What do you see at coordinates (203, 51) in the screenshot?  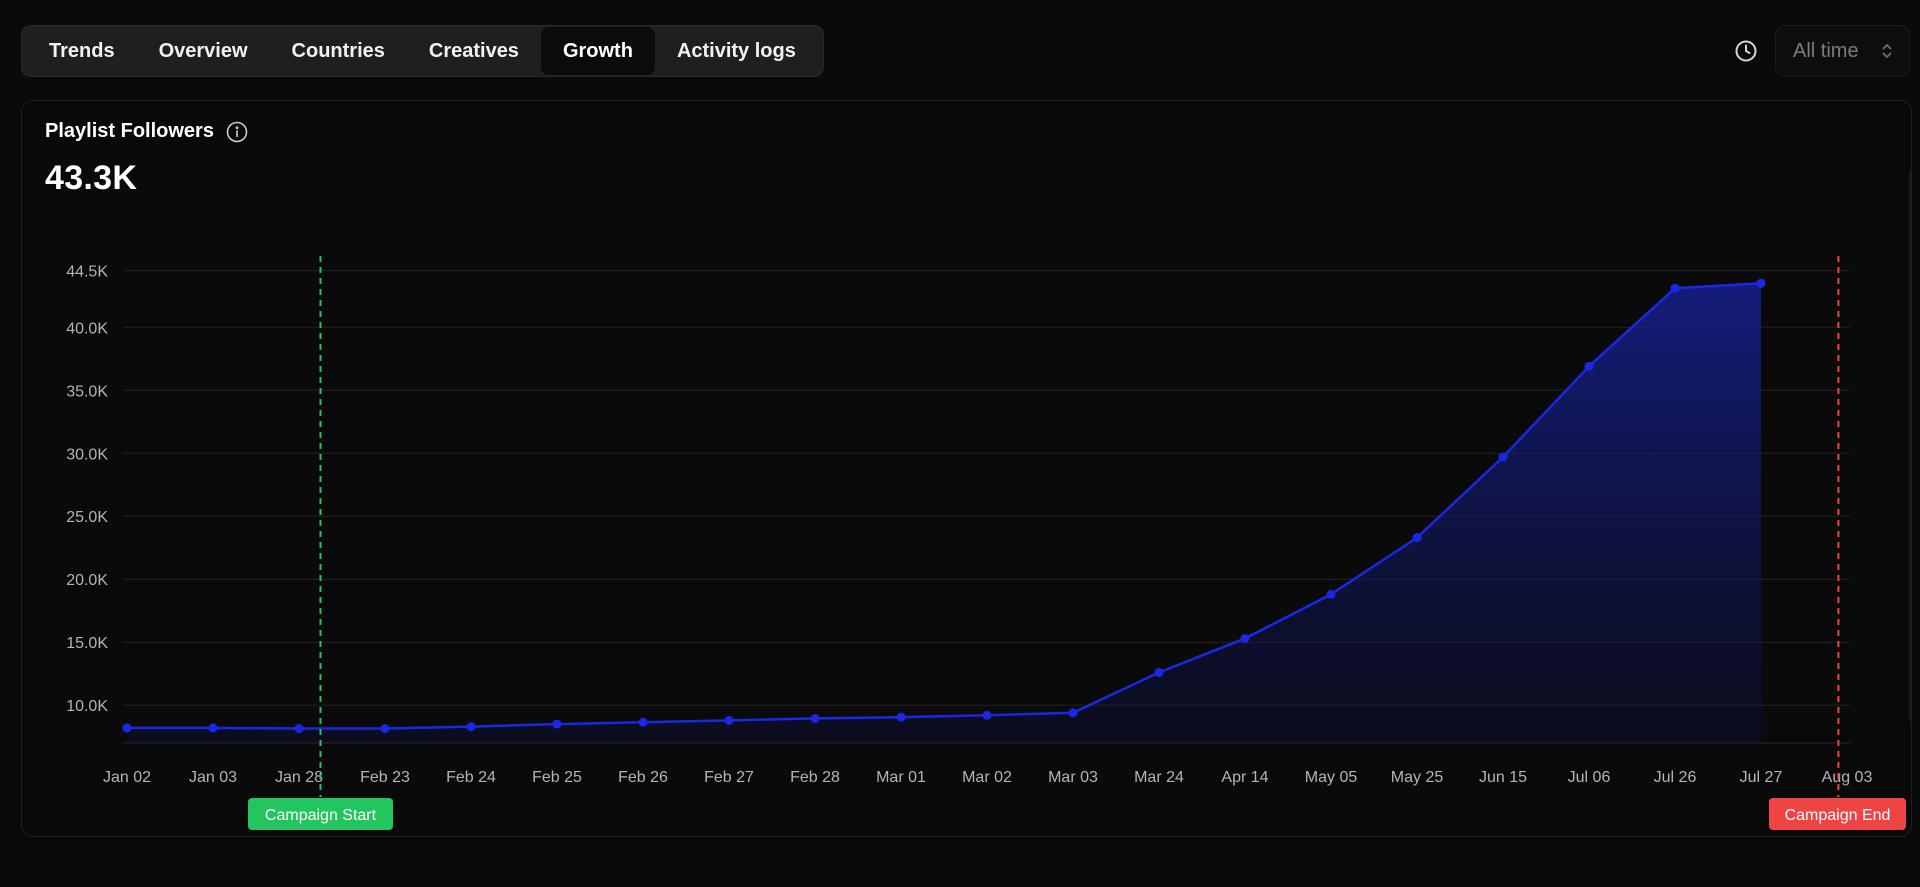 I see `tab-overview: Overview` at bounding box center [203, 51].